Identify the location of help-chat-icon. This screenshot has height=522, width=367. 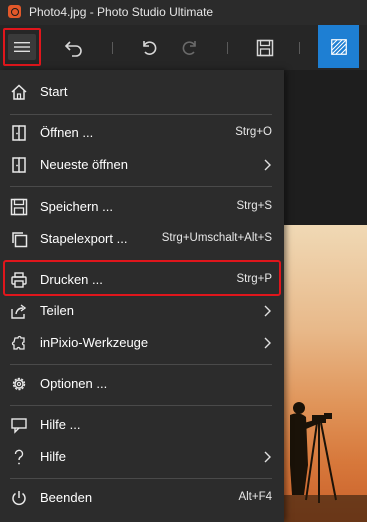
(19, 425).